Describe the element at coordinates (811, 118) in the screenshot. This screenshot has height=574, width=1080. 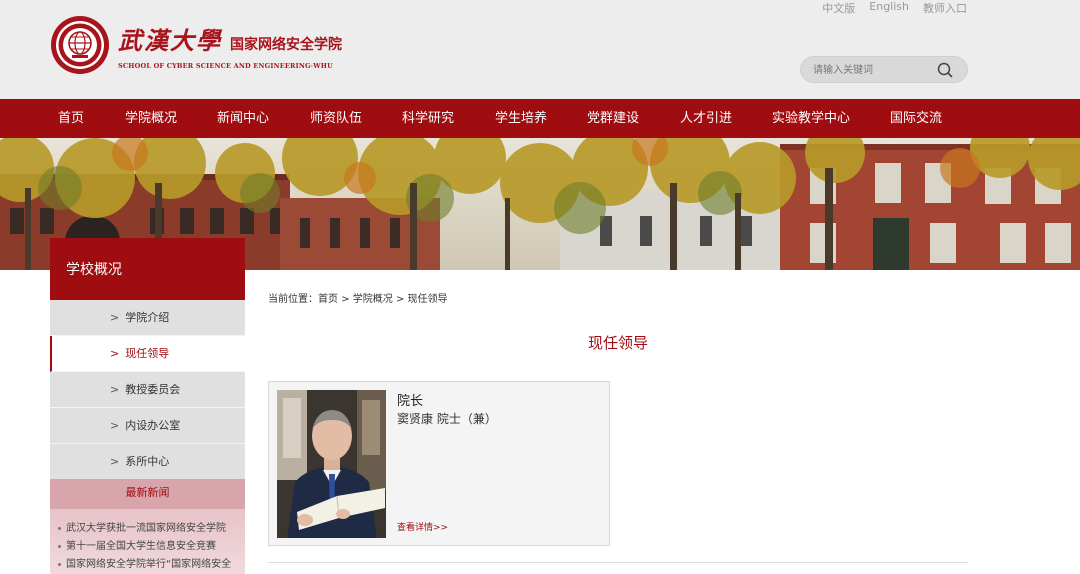
I see `nav-lab-center: 实验教学中心` at that location.